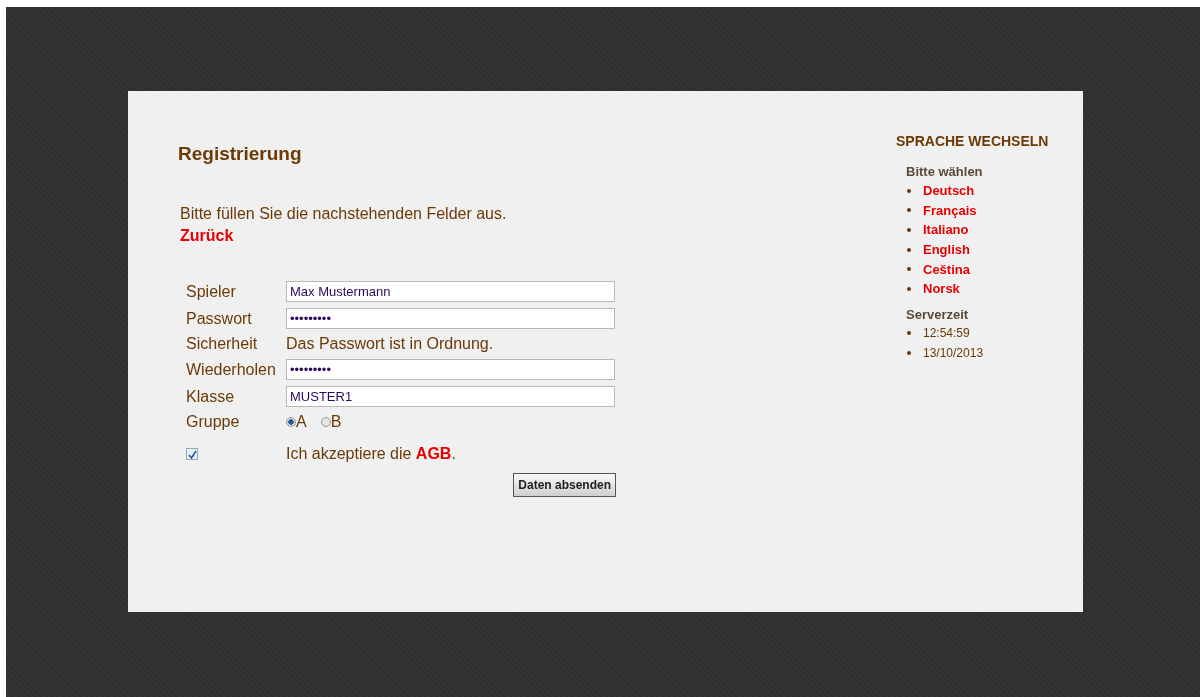 The height and width of the screenshot is (697, 1200). What do you see at coordinates (938, 314) in the screenshot?
I see `section-heading: Serverzeit` at bounding box center [938, 314].